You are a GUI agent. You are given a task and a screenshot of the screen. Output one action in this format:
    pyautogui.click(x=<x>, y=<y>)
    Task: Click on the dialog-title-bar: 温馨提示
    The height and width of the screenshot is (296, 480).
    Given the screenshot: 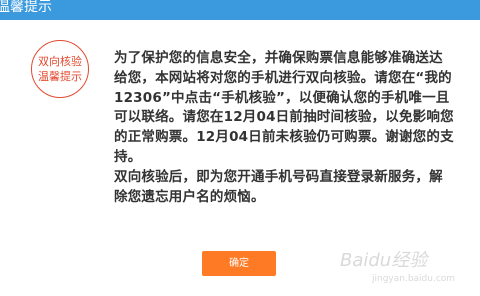 What is the action you would take?
    pyautogui.click(x=240, y=10)
    